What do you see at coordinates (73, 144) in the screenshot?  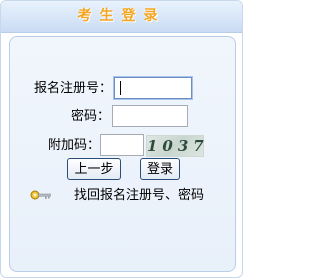 I see `captcha-label: 附加码：` at bounding box center [73, 144].